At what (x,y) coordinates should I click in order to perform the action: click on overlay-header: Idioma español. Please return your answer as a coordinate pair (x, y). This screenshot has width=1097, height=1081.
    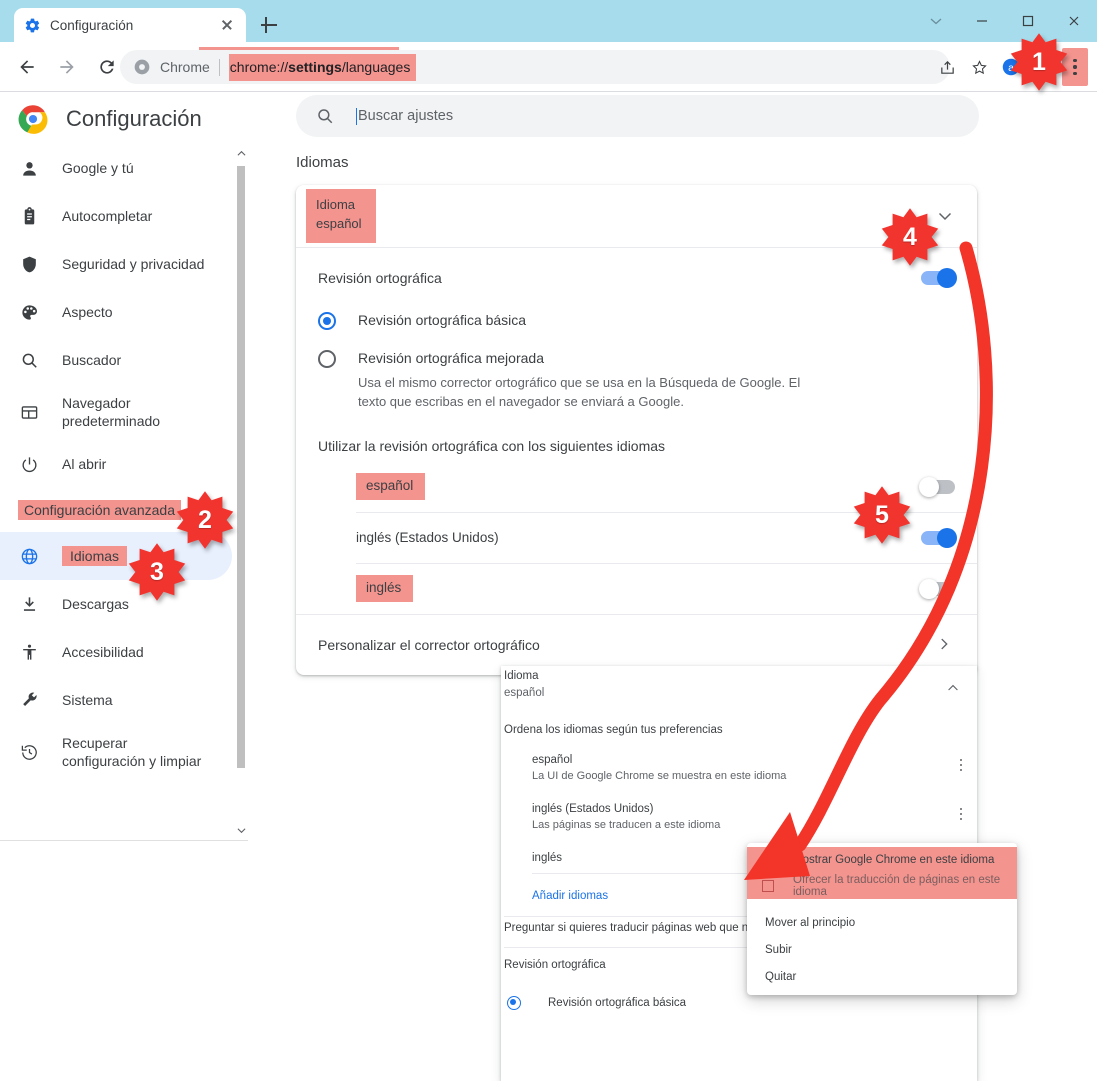
    Looking at the image, I should click on (739, 692).